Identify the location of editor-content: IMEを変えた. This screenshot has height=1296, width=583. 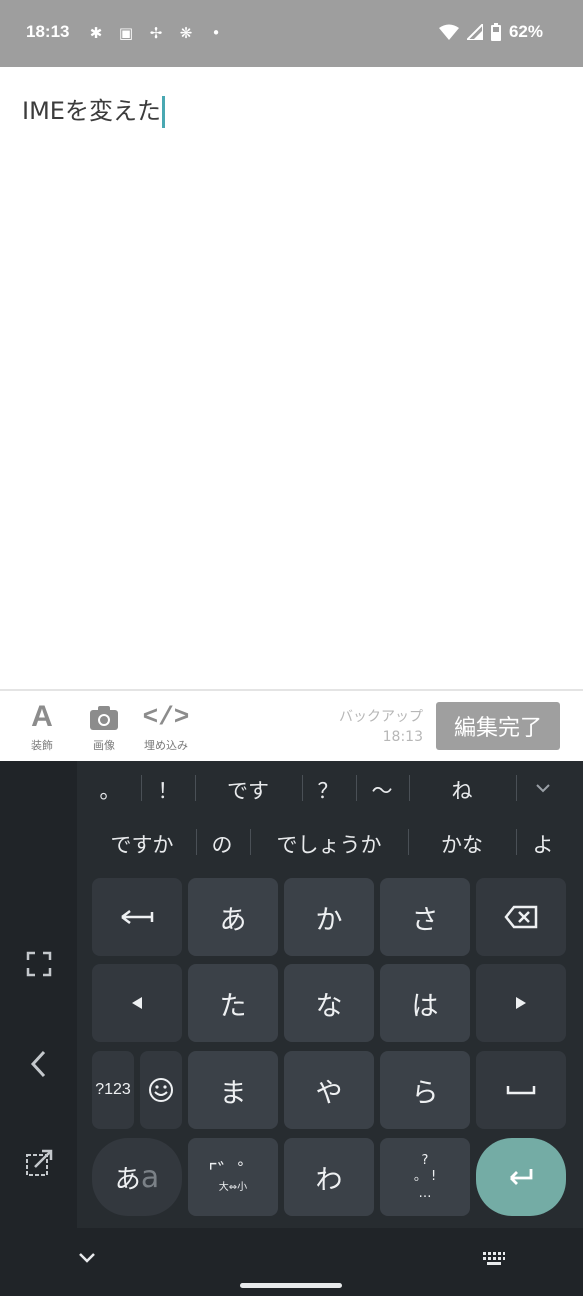
(91, 111).